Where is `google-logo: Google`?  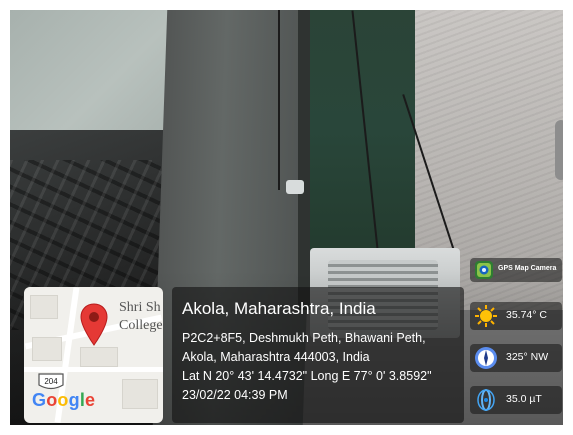
google-logo: Google is located at coordinates (63, 400).